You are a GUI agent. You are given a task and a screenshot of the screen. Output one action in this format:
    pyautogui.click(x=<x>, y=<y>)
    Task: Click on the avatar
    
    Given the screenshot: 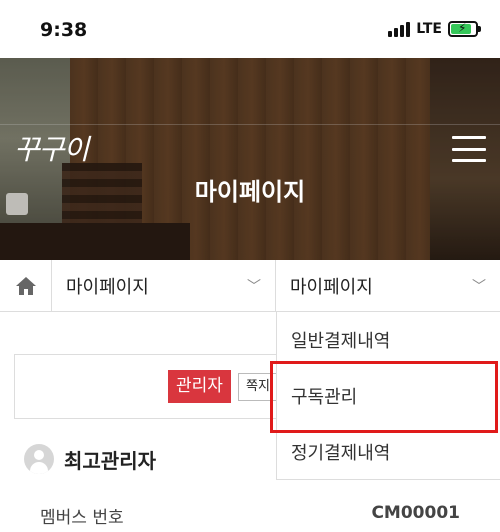 What is the action you would take?
    pyautogui.click(x=39, y=459)
    